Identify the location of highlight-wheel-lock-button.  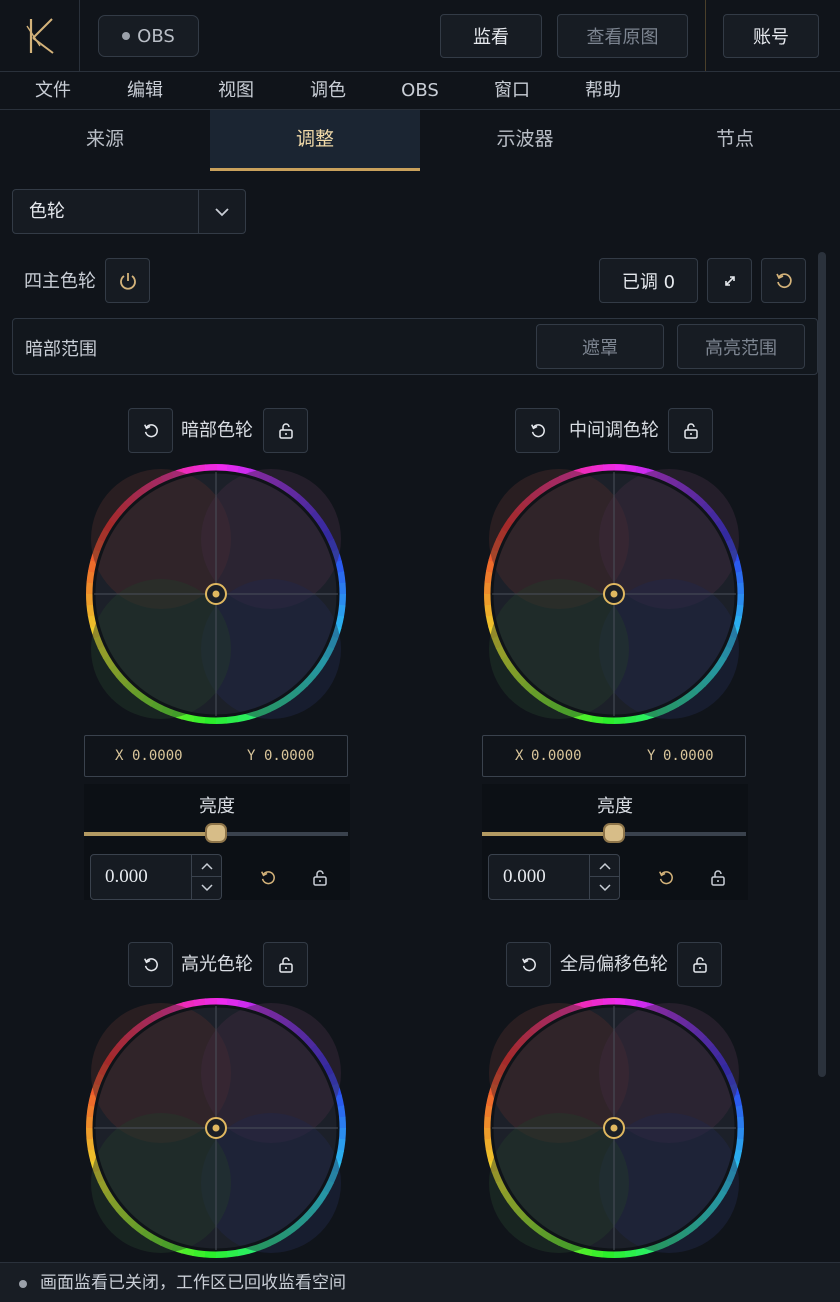
(285, 964).